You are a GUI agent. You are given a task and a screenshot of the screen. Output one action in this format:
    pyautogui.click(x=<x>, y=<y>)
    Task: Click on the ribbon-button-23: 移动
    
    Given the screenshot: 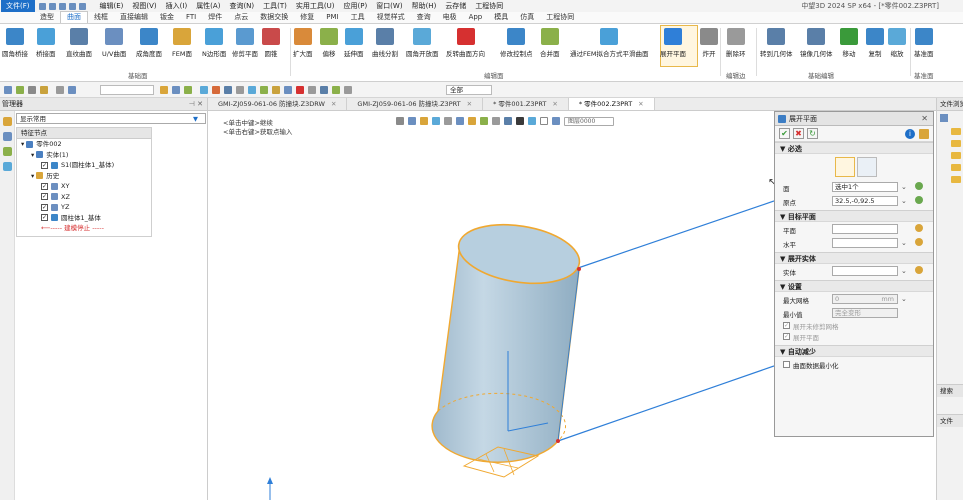 What is the action you would take?
    pyautogui.click(x=849, y=44)
    